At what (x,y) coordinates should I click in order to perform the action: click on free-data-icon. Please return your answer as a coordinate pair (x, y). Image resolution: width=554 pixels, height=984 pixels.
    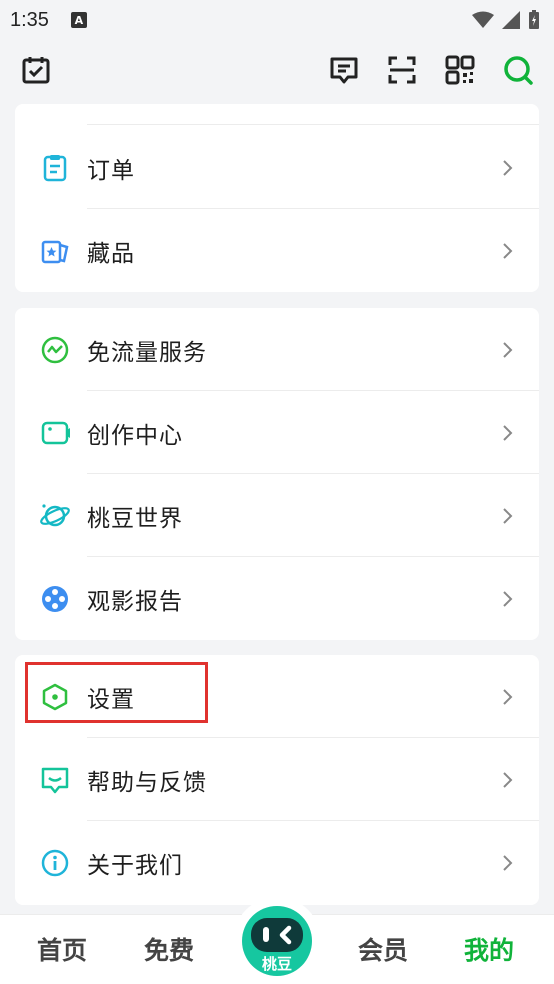
    Looking at the image, I should click on (55, 350).